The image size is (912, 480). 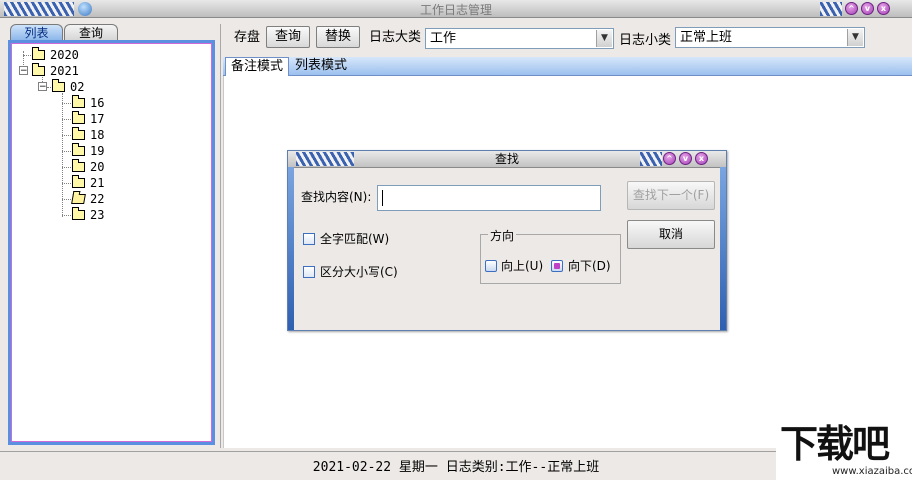 What do you see at coordinates (502, 235) in the screenshot?
I see `direction-title: 方向` at bounding box center [502, 235].